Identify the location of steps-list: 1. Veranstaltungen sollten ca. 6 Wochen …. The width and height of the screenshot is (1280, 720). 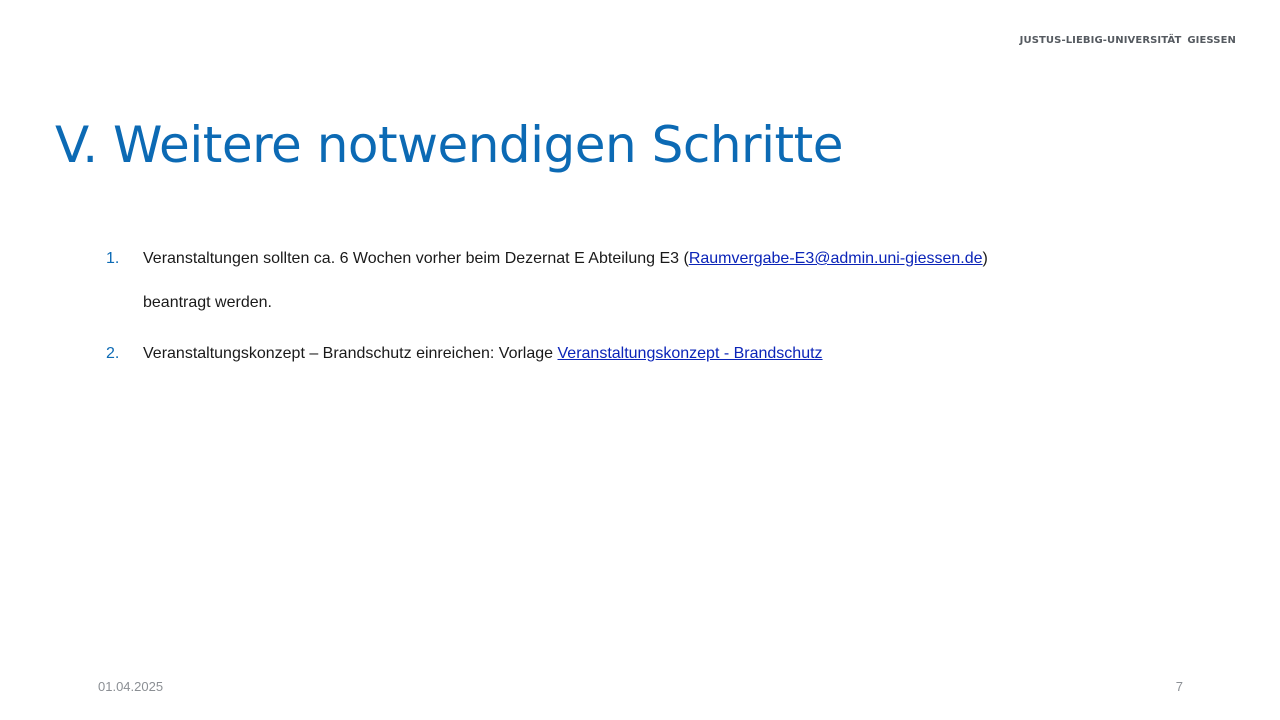
(547, 306).